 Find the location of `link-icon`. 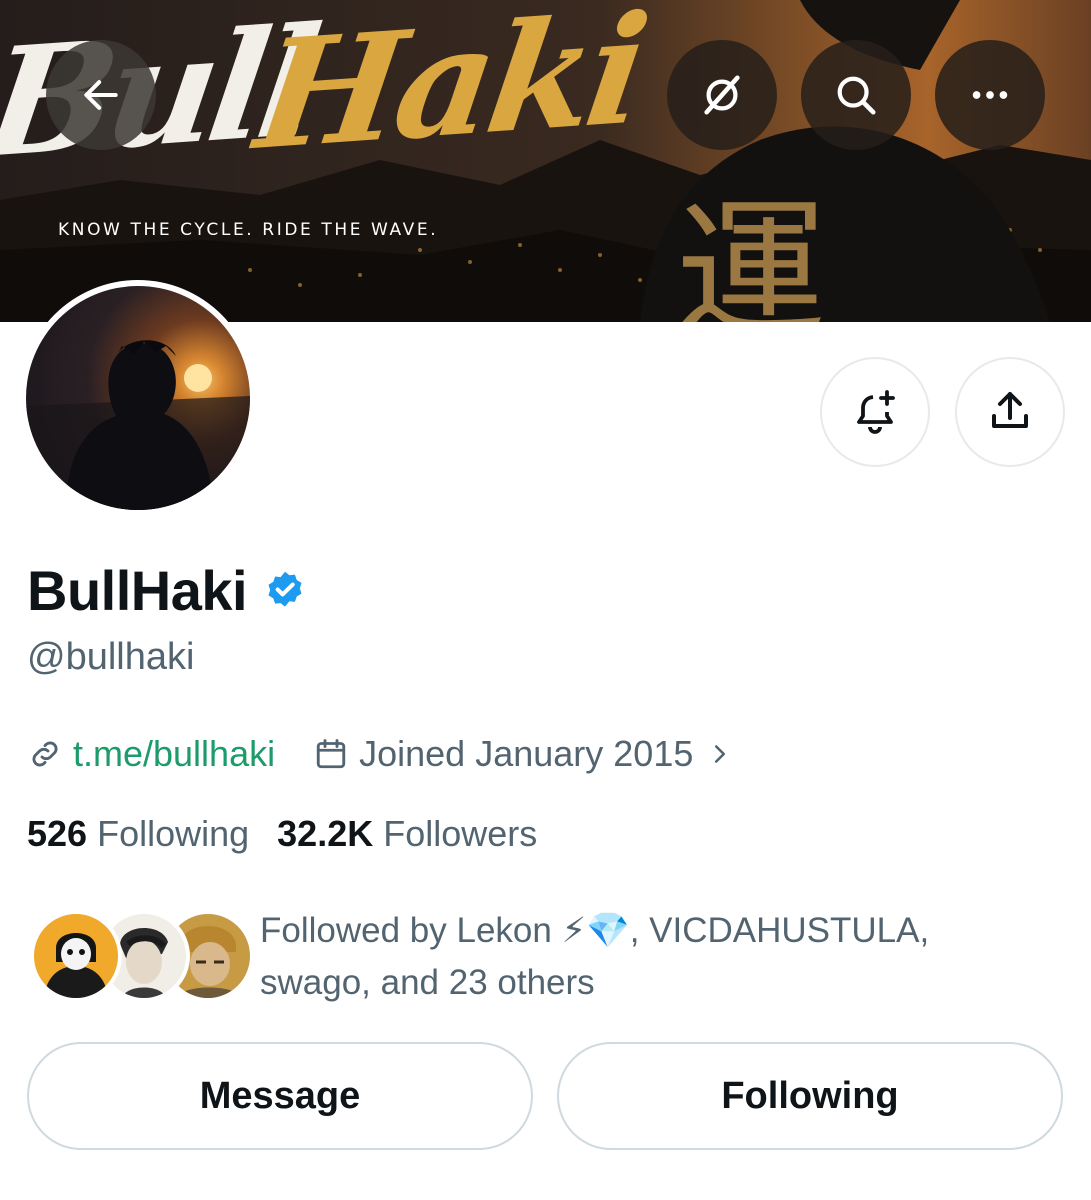

link-icon is located at coordinates (45, 754).